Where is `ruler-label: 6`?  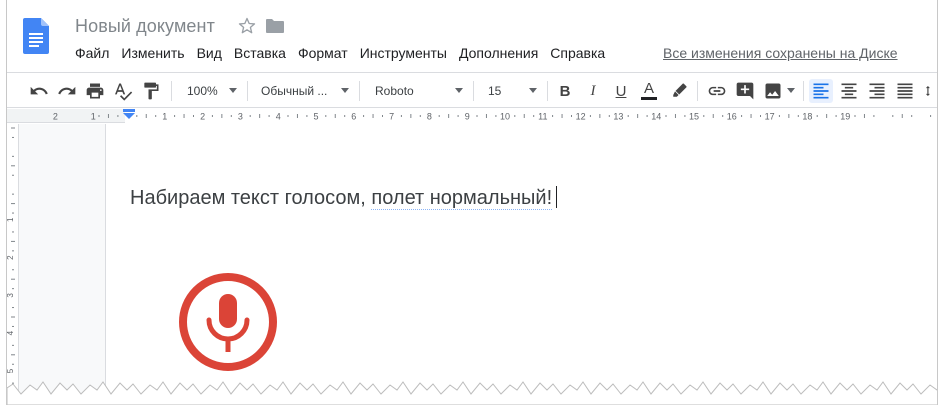 ruler-label: 6 is located at coordinates (353, 117).